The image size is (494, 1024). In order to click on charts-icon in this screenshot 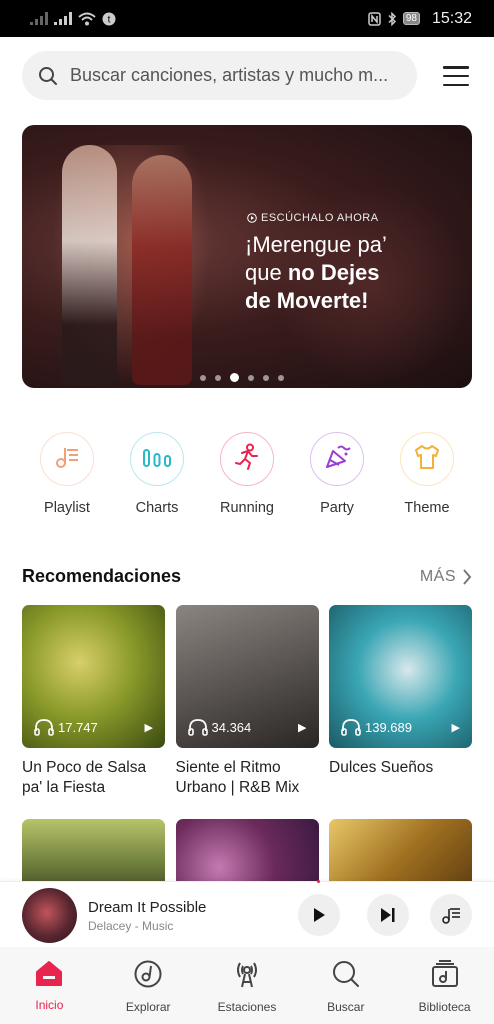, I will do `click(157, 459)`.